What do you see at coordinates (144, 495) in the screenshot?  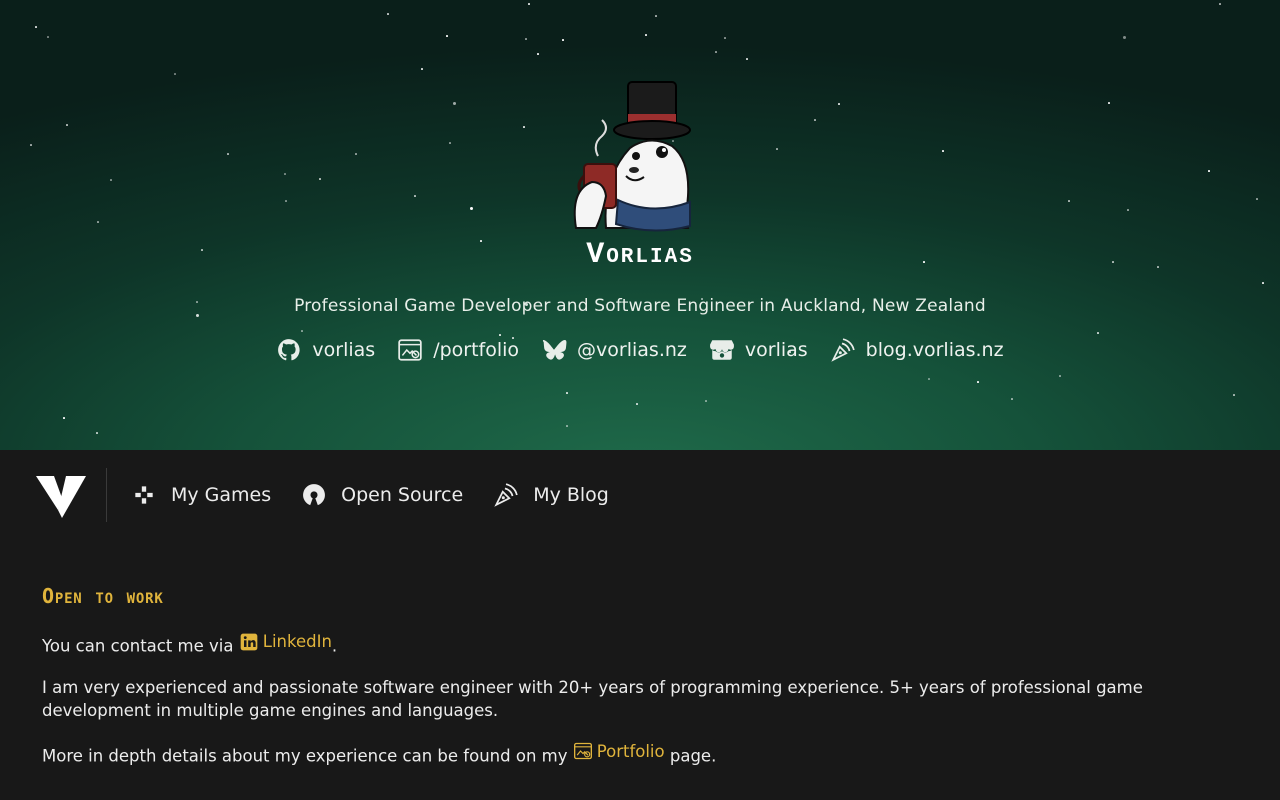 I see `gamepad-icon` at bounding box center [144, 495].